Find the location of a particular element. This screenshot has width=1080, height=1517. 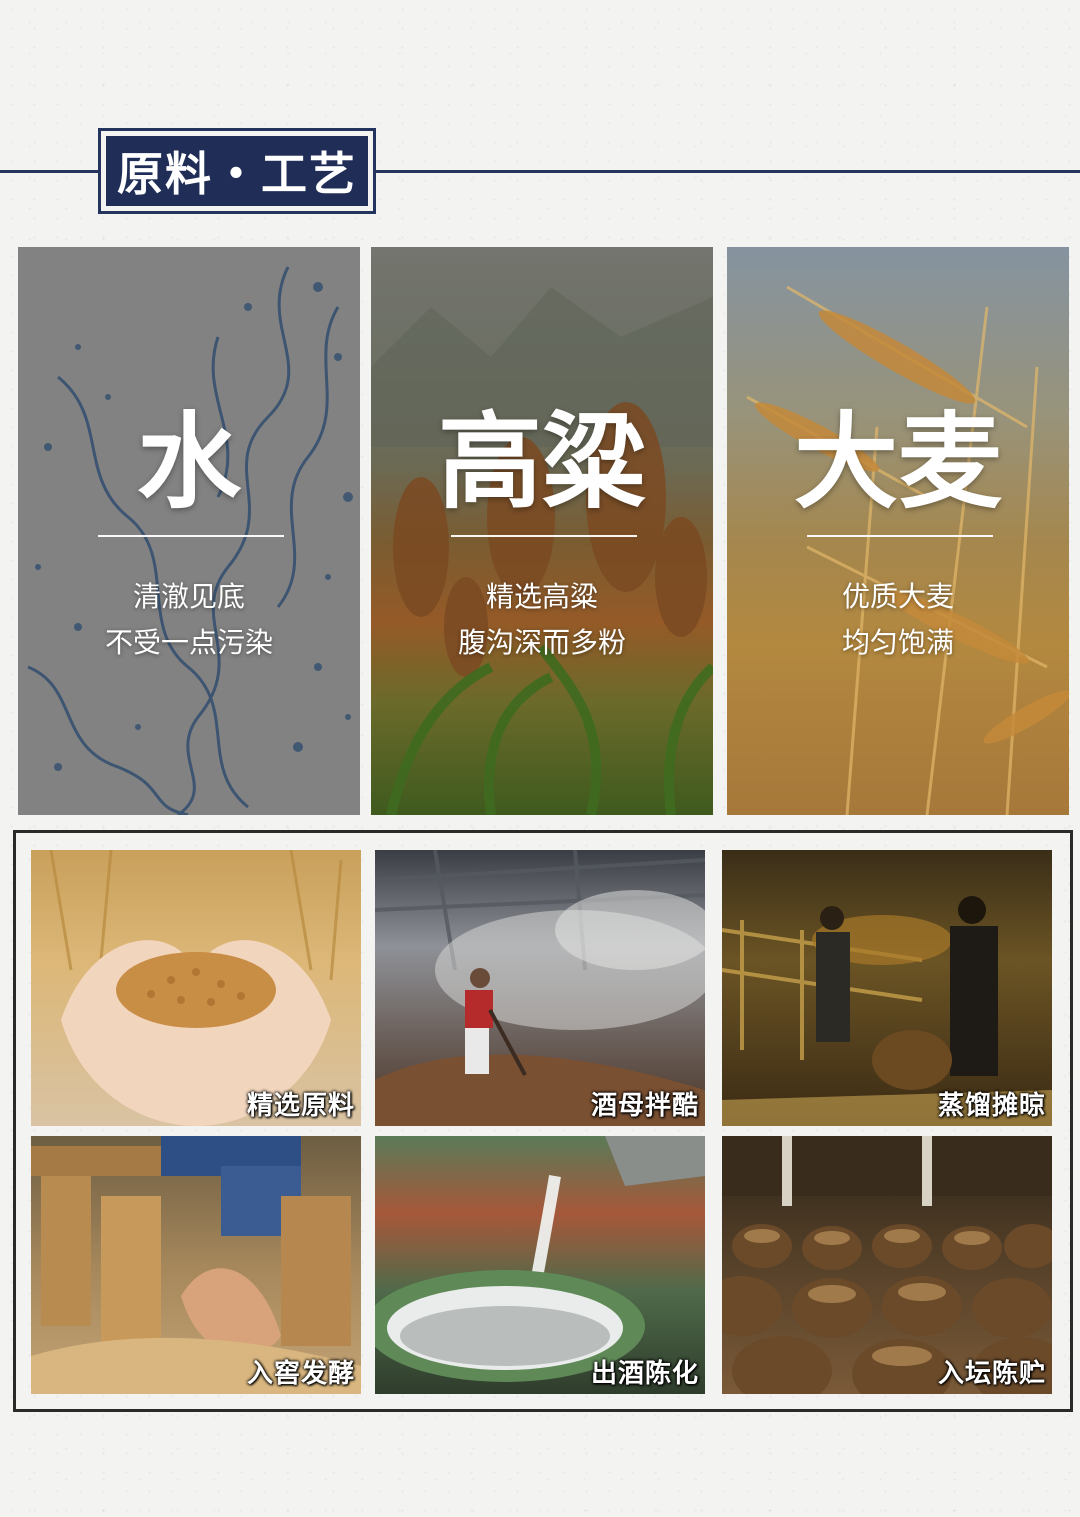

ingredient-desc-line2: 不受一点污染 is located at coordinates (188, 642).